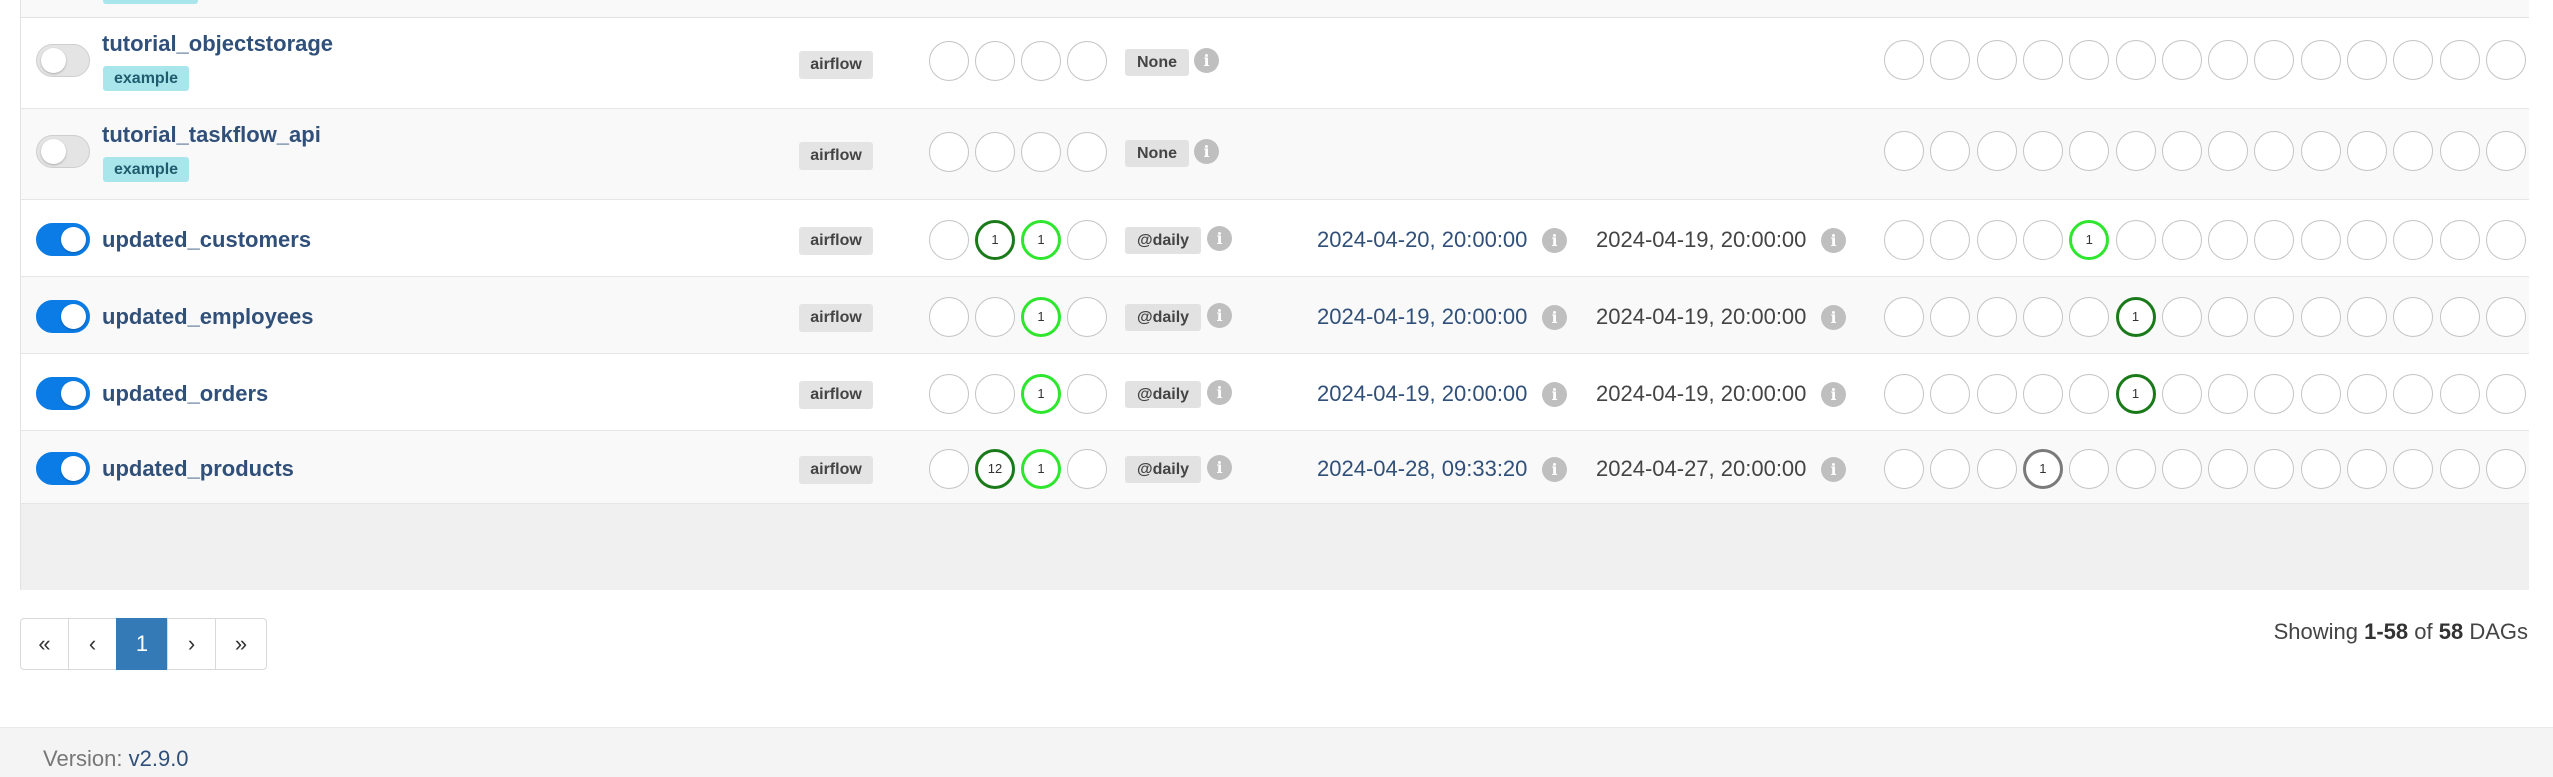 The width and height of the screenshot is (2553, 777). I want to click on next-run-link: 2024-04-19, 20:00:00, so click(1422, 317).